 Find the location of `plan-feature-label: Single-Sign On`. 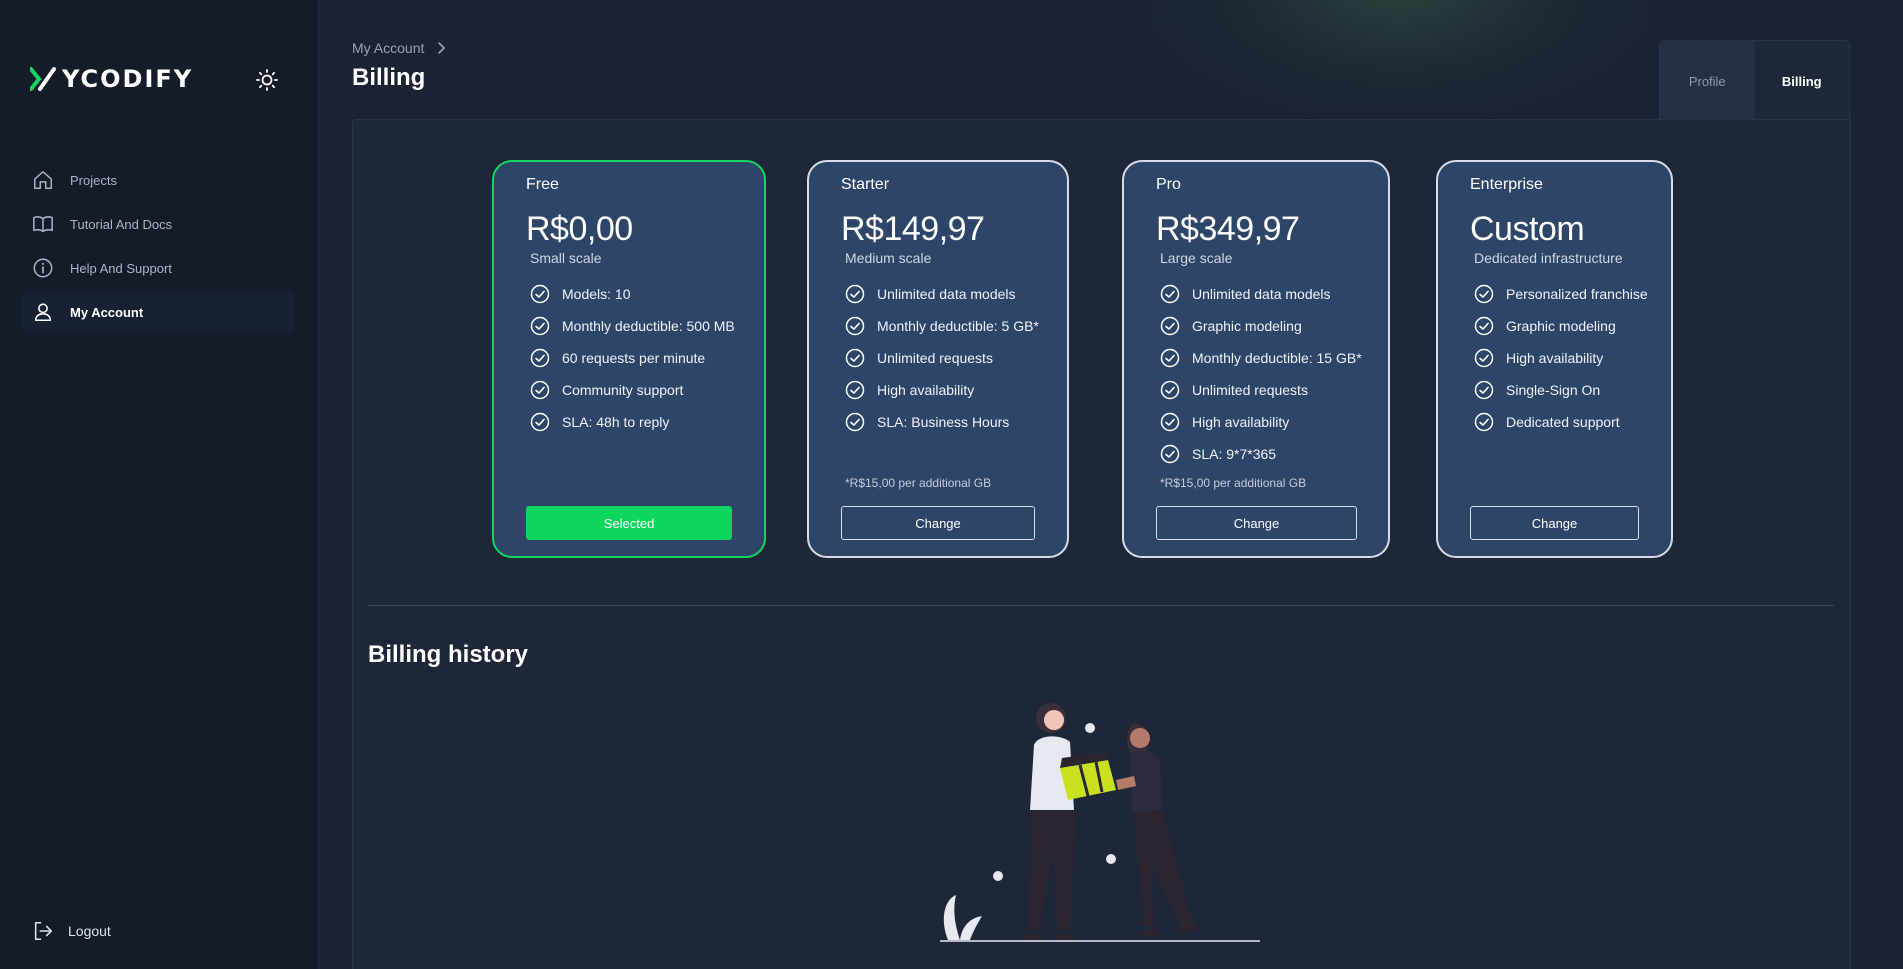

plan-feature-label: Single-Sign On is located at coordinates (1553, 390).